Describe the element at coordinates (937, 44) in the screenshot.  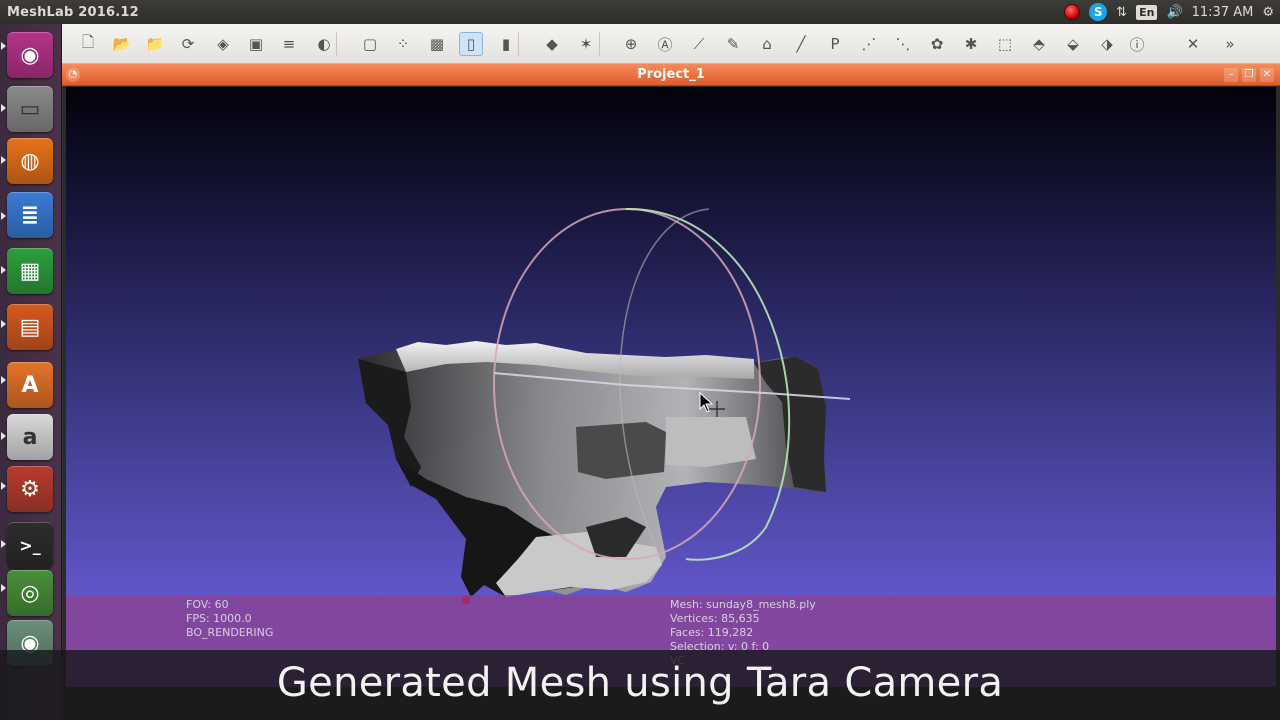
I see `color-icon: ✿` at that location.